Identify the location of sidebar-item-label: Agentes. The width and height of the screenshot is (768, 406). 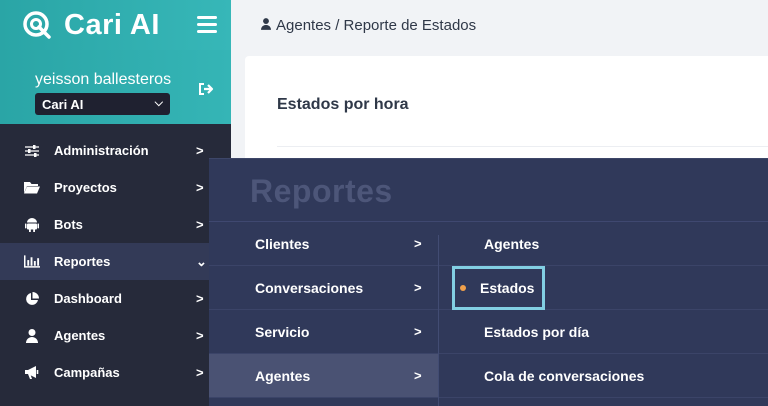
(80, 335).